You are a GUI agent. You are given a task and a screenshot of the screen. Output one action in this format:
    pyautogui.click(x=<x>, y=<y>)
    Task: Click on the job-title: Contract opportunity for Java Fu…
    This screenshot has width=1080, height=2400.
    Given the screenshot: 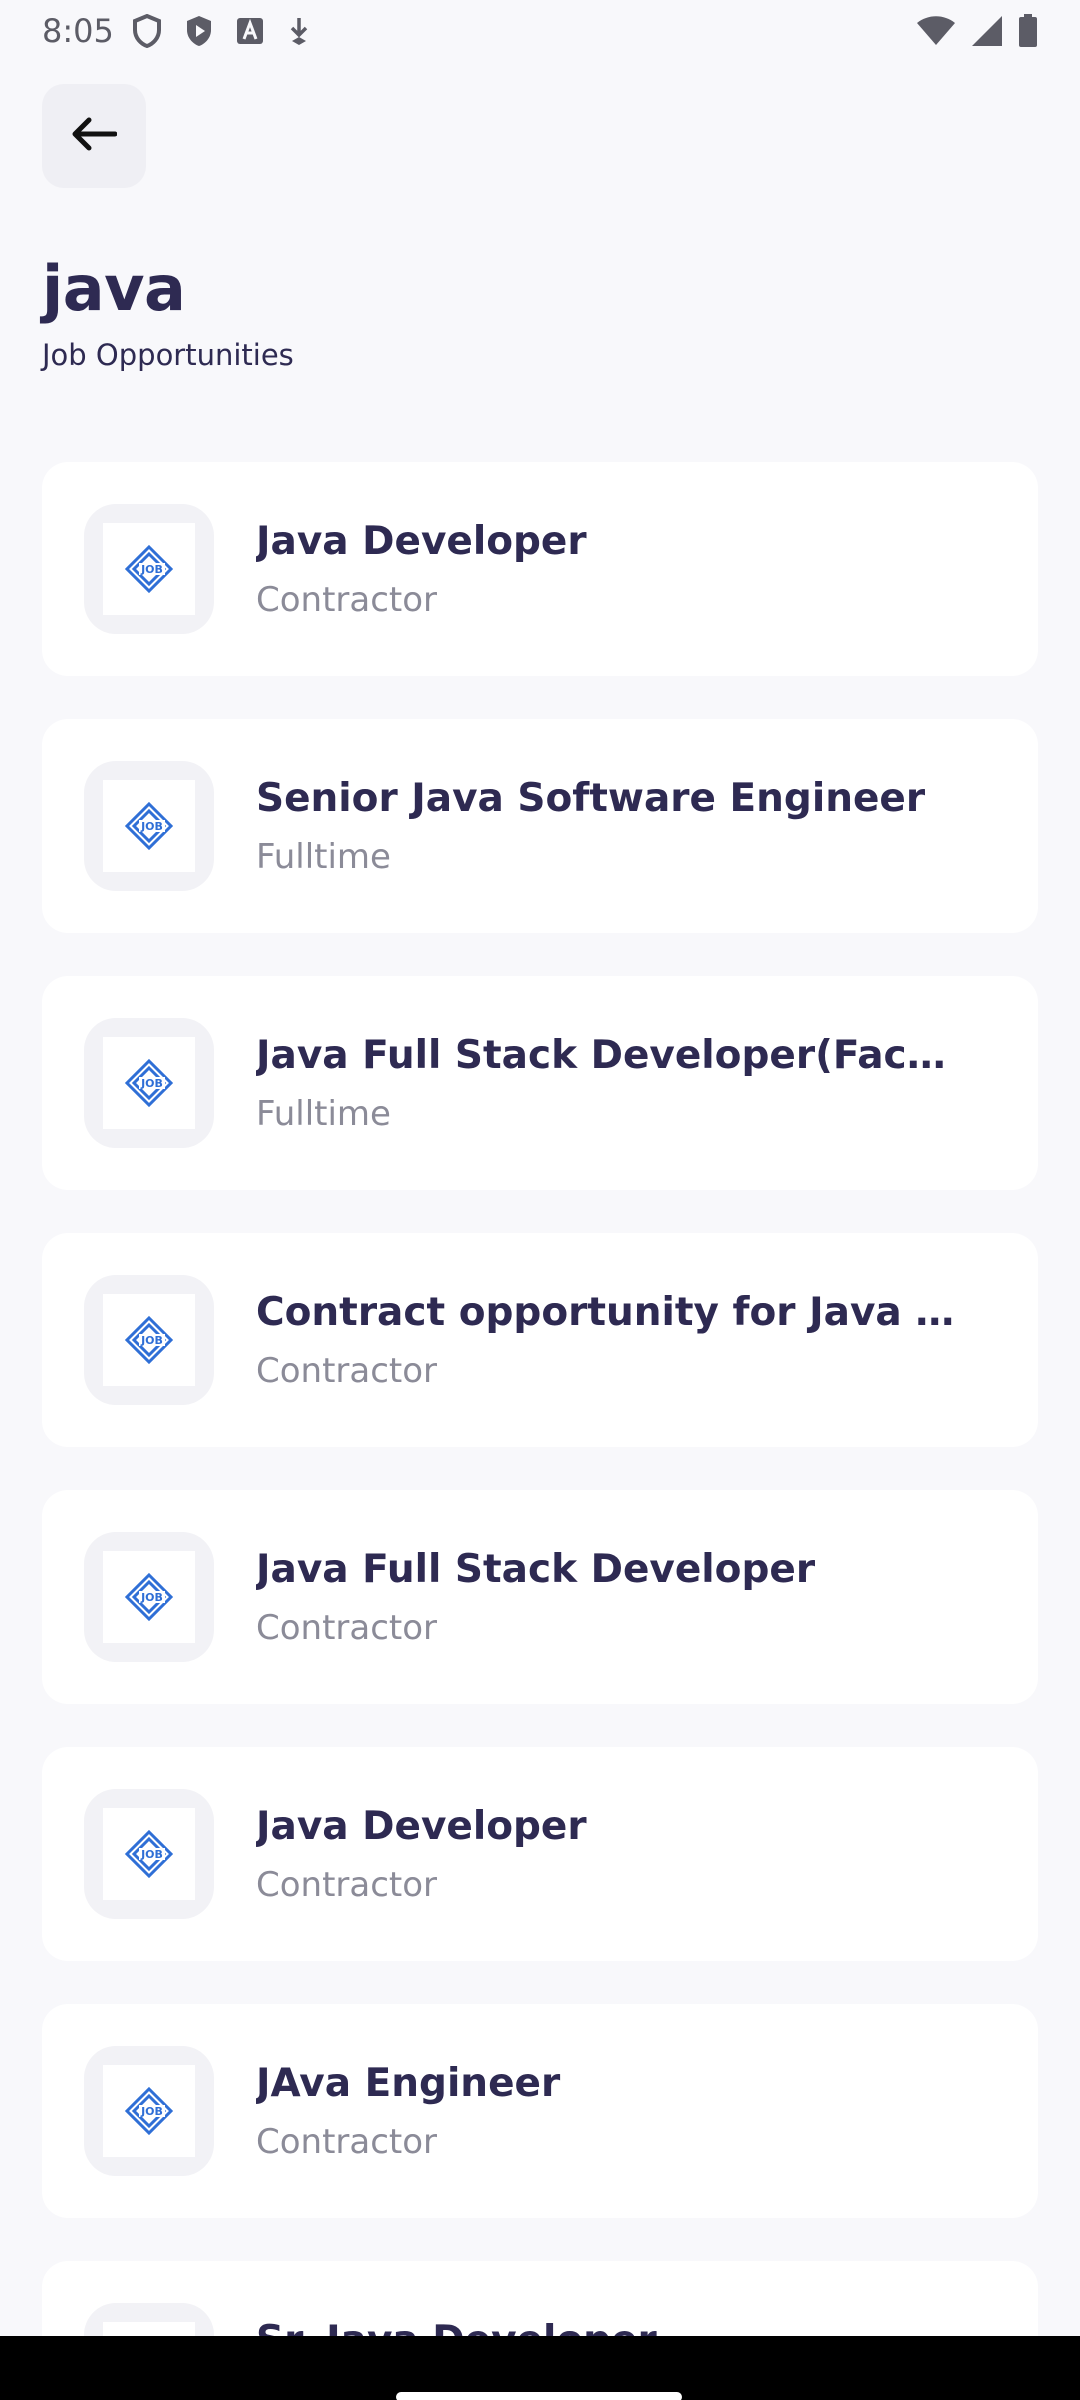 What is the action you would take?
    pyautogui.click(x=606, y=1312)
    